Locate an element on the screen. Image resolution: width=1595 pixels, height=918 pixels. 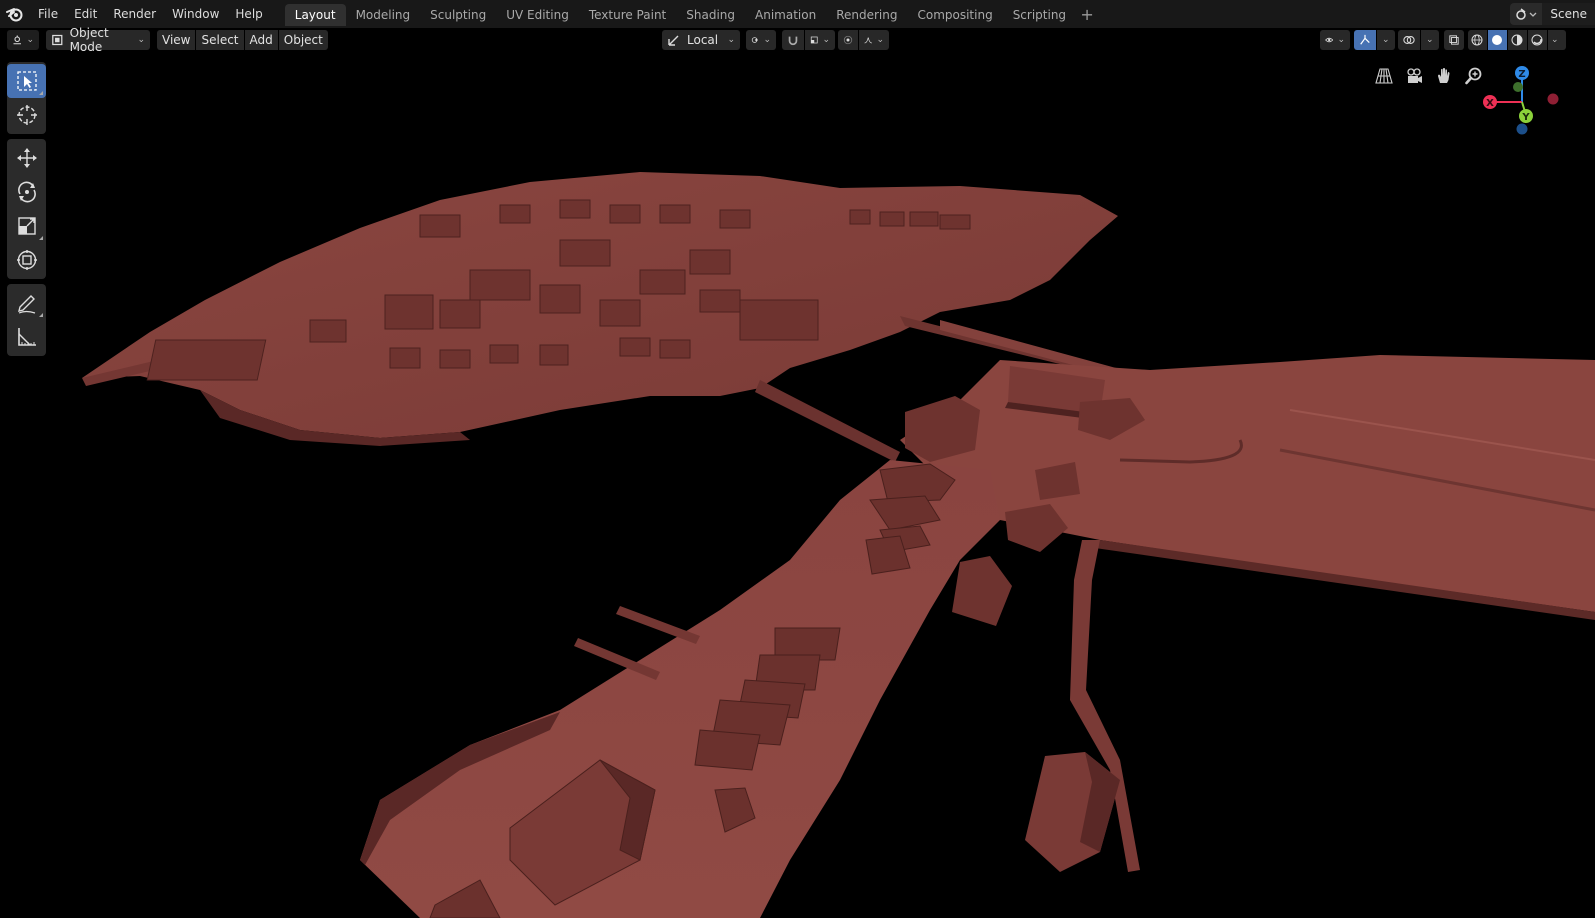
proportional-group: ⌄ is located at coordinates (864, 40).